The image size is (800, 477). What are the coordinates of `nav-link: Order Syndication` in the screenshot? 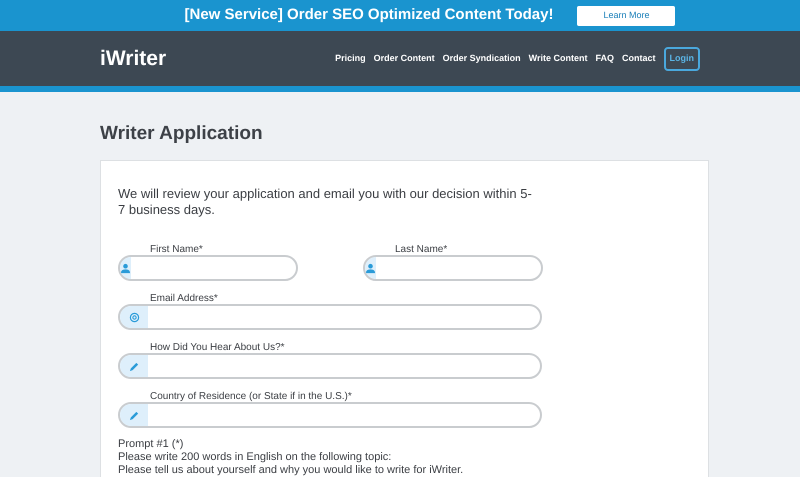 It's located at (481, 59).